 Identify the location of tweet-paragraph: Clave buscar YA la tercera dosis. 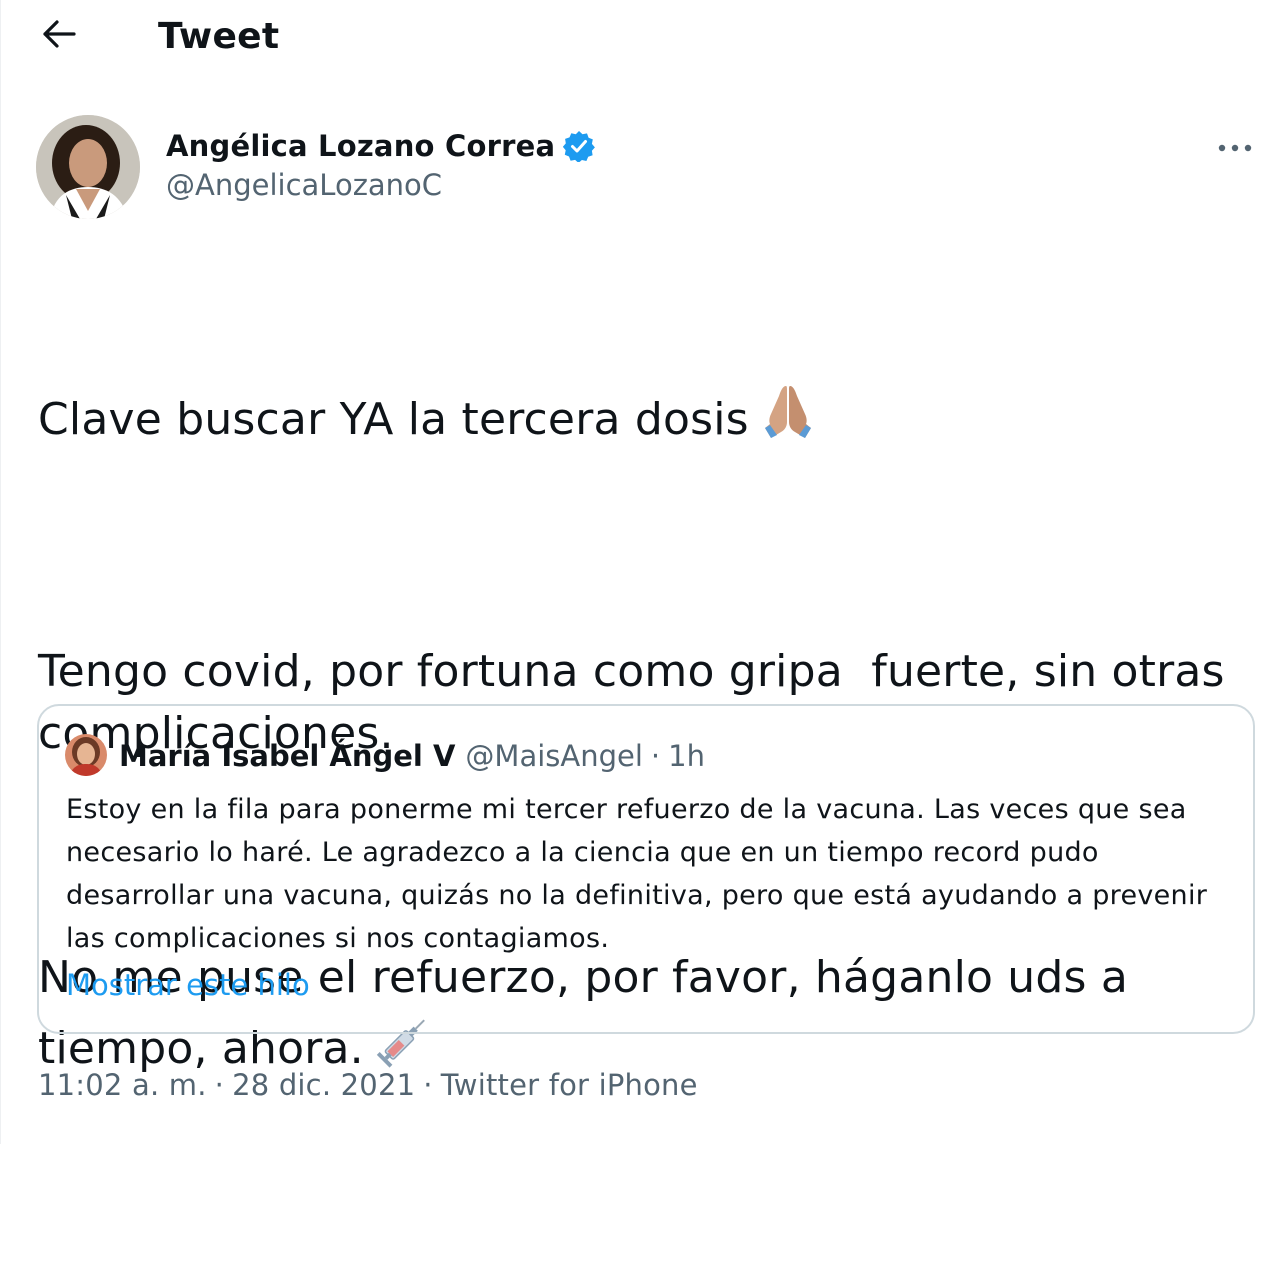
(643, 419).